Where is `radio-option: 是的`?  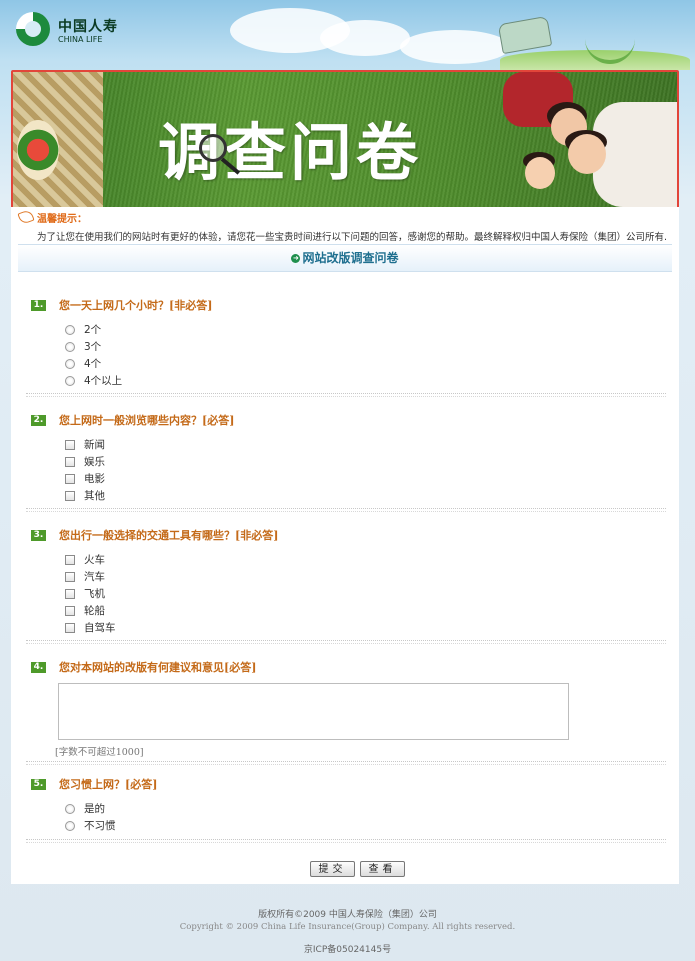
radio-option: 是的 is located at coordinates (85, 808).